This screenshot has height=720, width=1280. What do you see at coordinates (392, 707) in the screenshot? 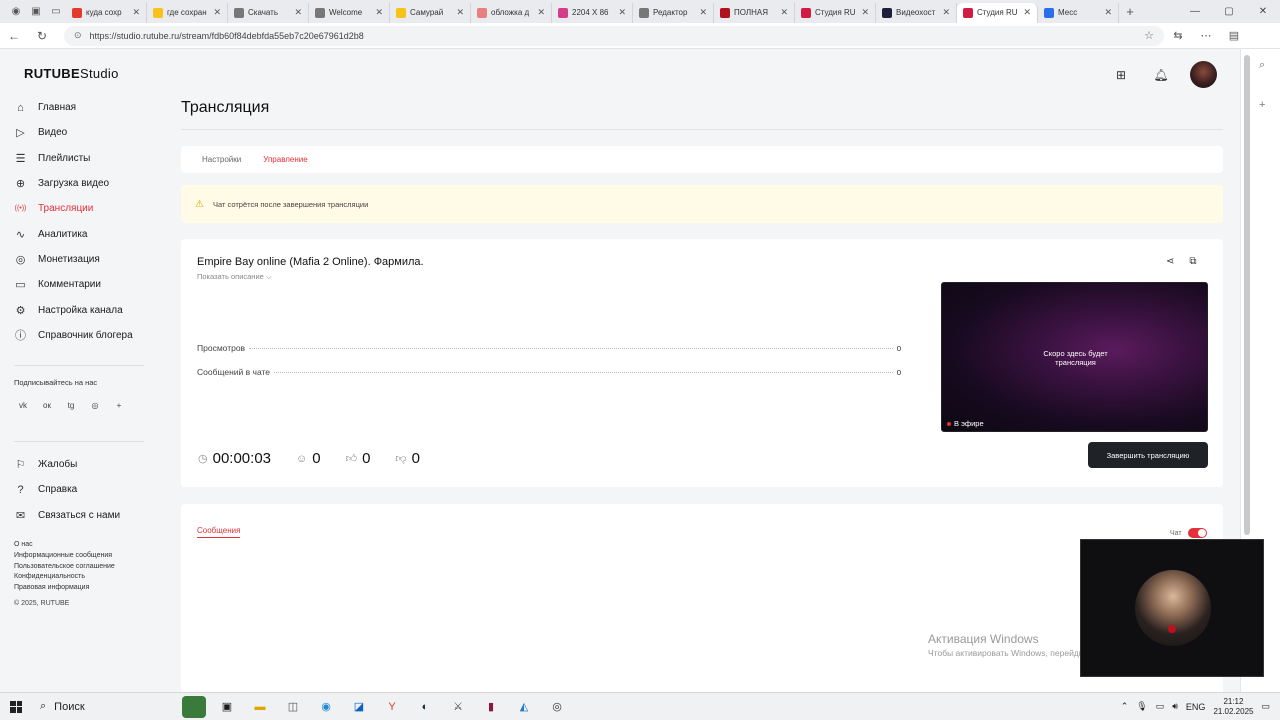
I see `yandex-browser-icon: Y` at bounding box center [392, 707].